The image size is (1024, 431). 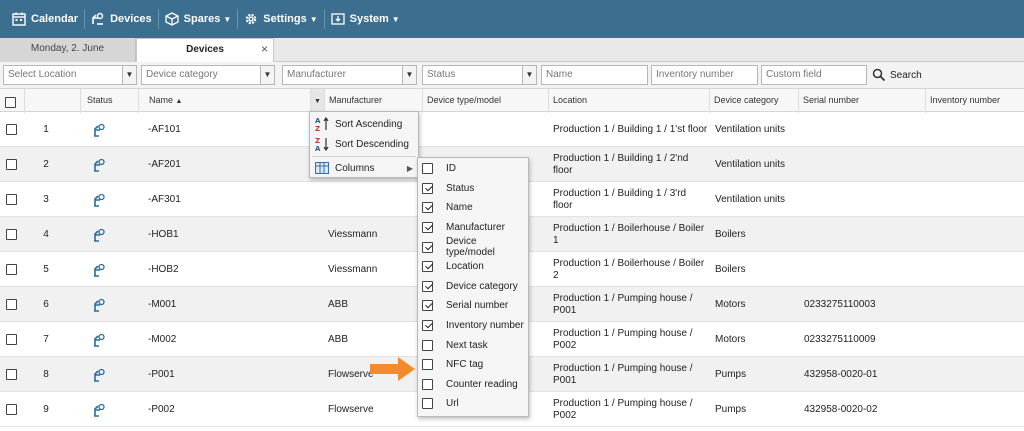 What do you see at coordinates (42, 74) in the screenshot?
I see `location-filter-text: Select Location` at bounding box center [42, 74].